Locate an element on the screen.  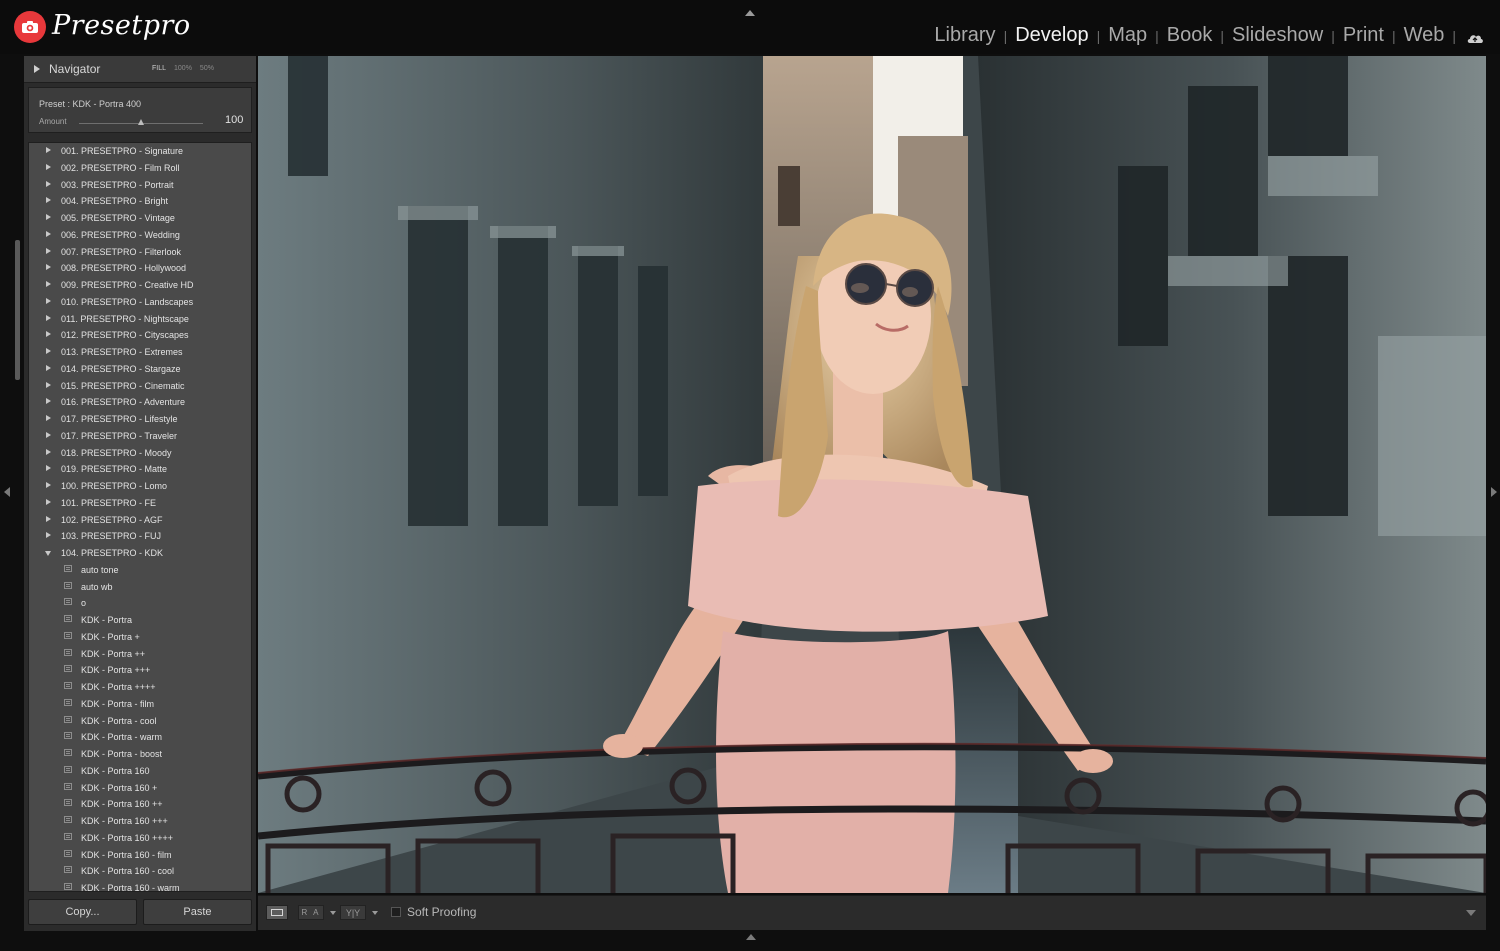
left-panel-scrollbar is located at coordinates (17, 310).